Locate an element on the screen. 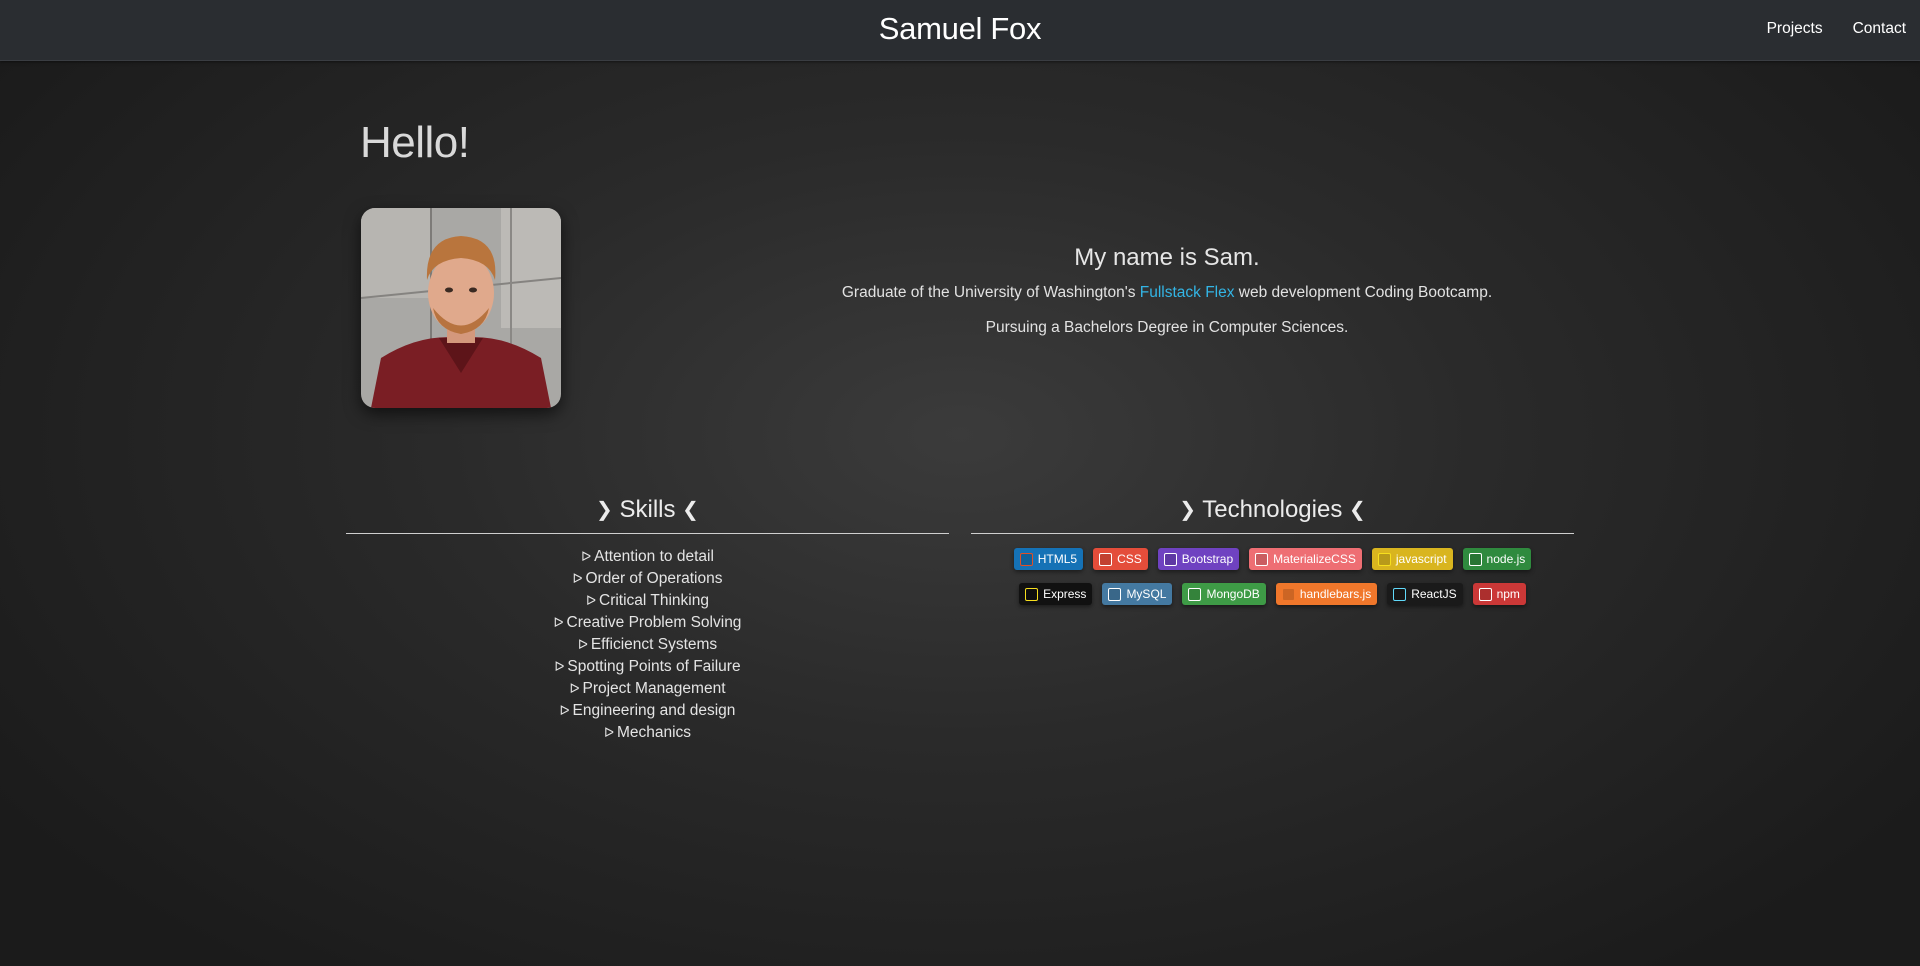  tech-badge-label: handlebars.js is located at coordinates (1335, 594).